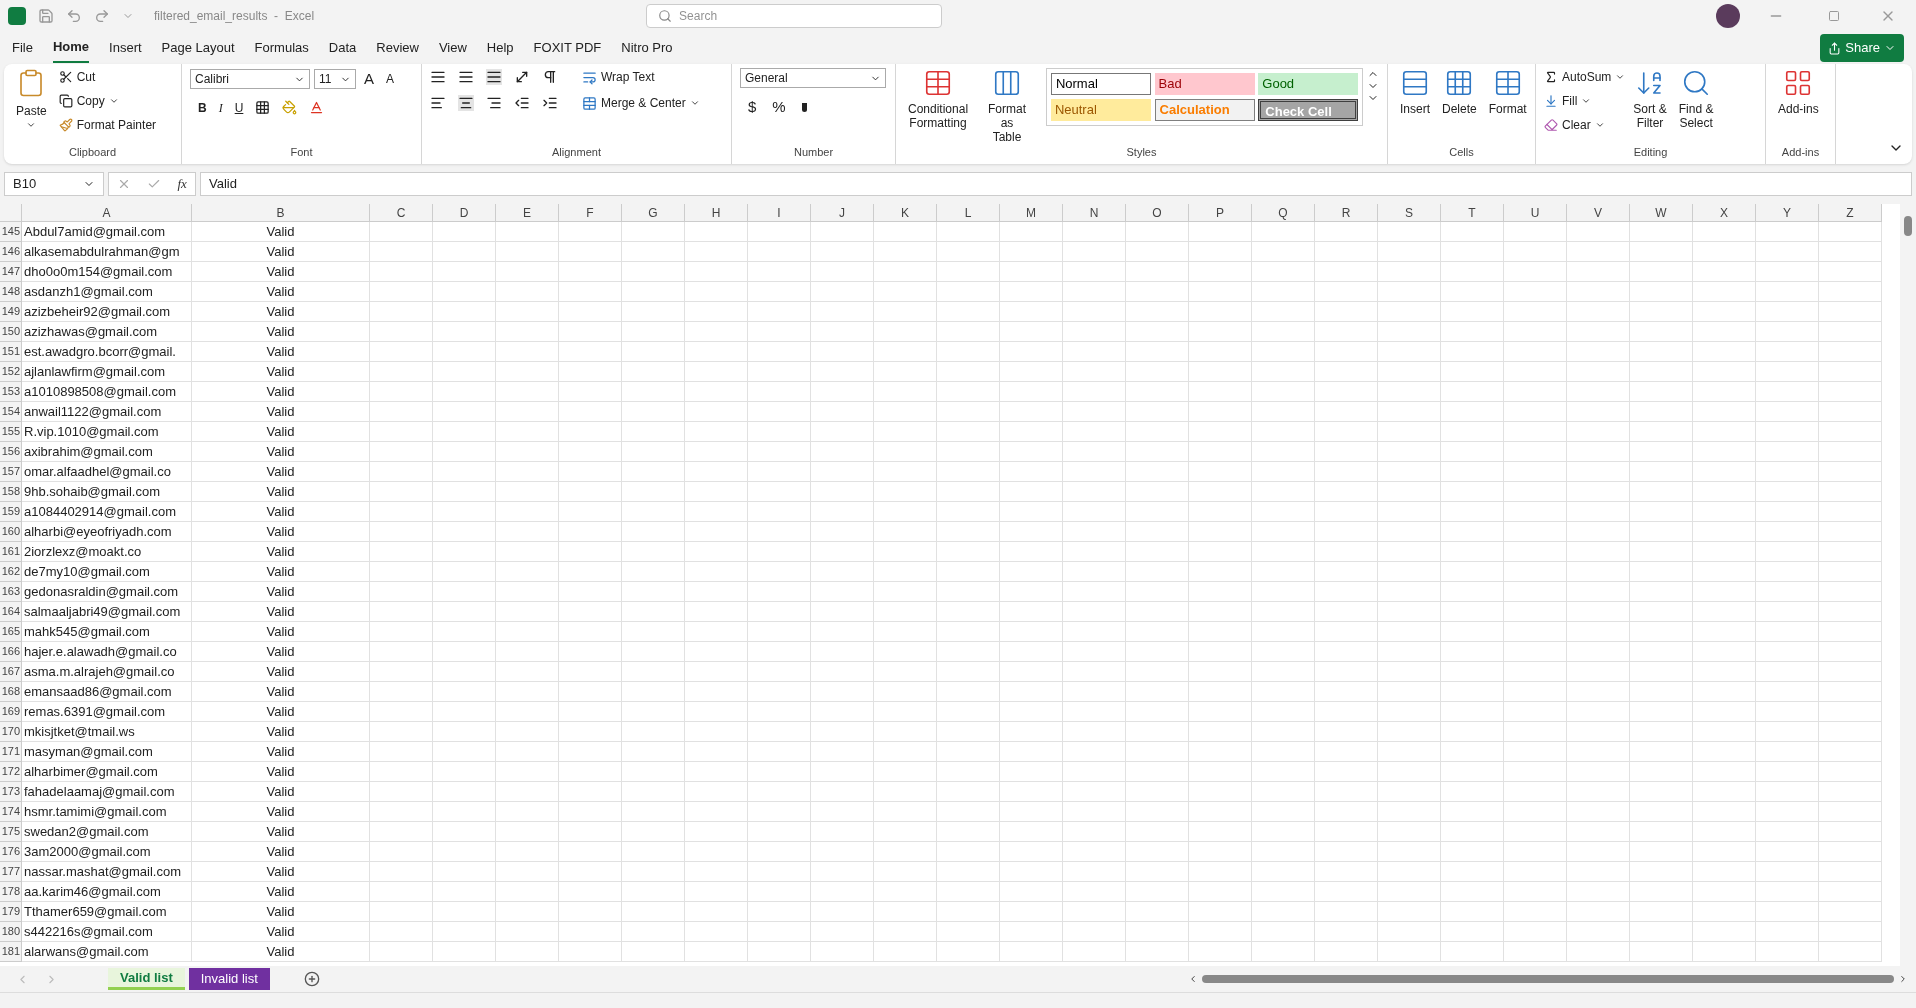  What do you see at coordinates (311, 979) in the screenshot?
I see `add-sheet-icon` at bounding box center [311, 979].